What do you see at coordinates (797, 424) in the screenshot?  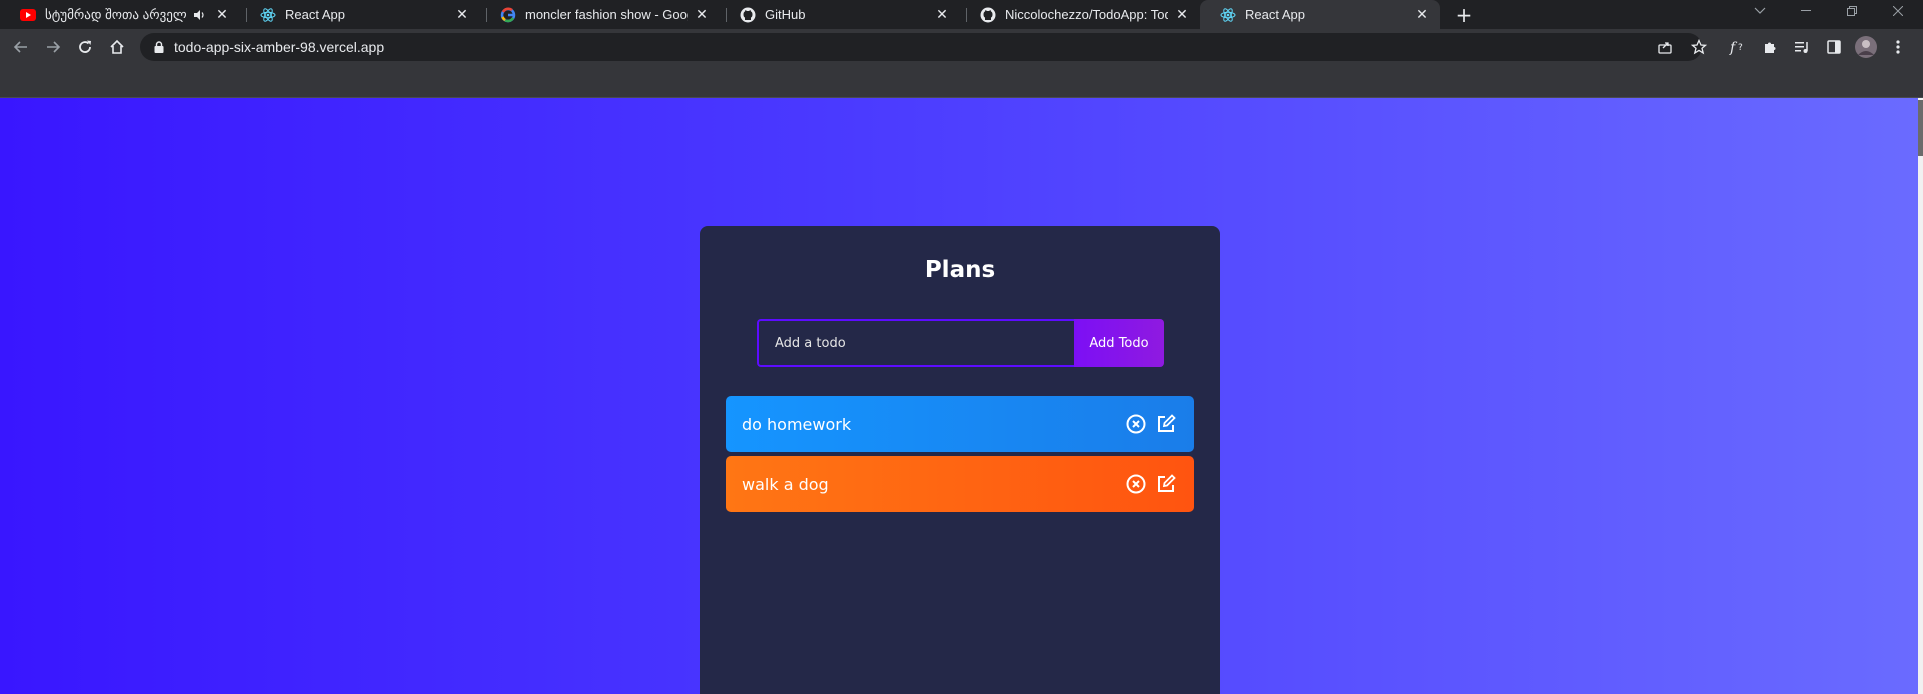 I see `todo-text: do homework` at bounding box center [797, 424].